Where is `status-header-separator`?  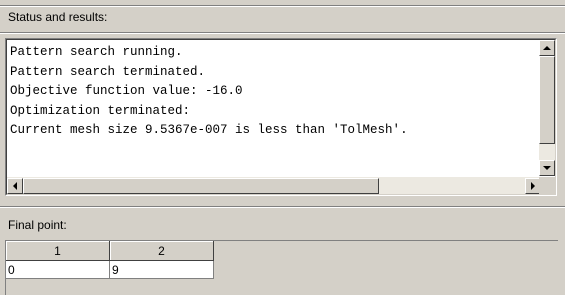
status-header-separator is located at coordinates (282, 33).